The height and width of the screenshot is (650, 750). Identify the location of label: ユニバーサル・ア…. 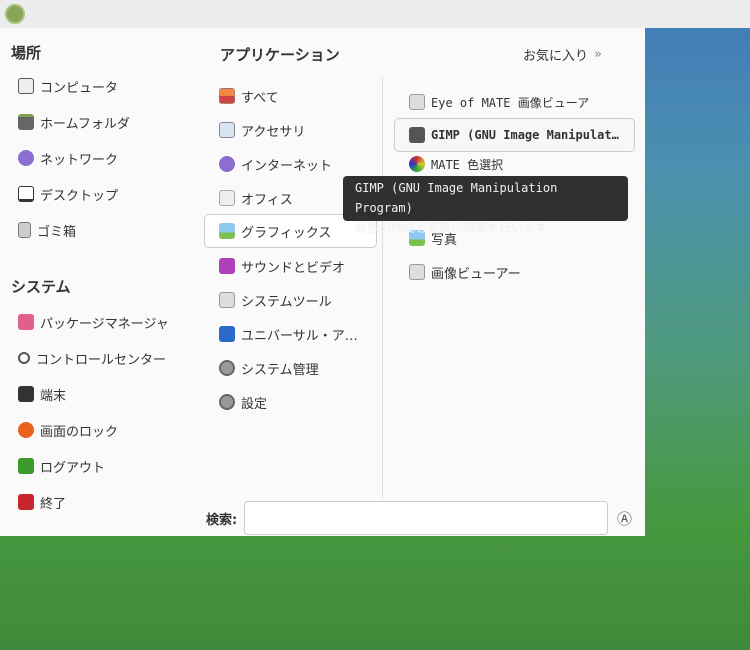
(299, 336).